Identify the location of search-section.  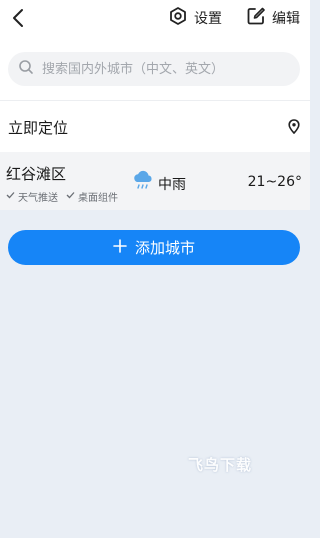
(155, 68).